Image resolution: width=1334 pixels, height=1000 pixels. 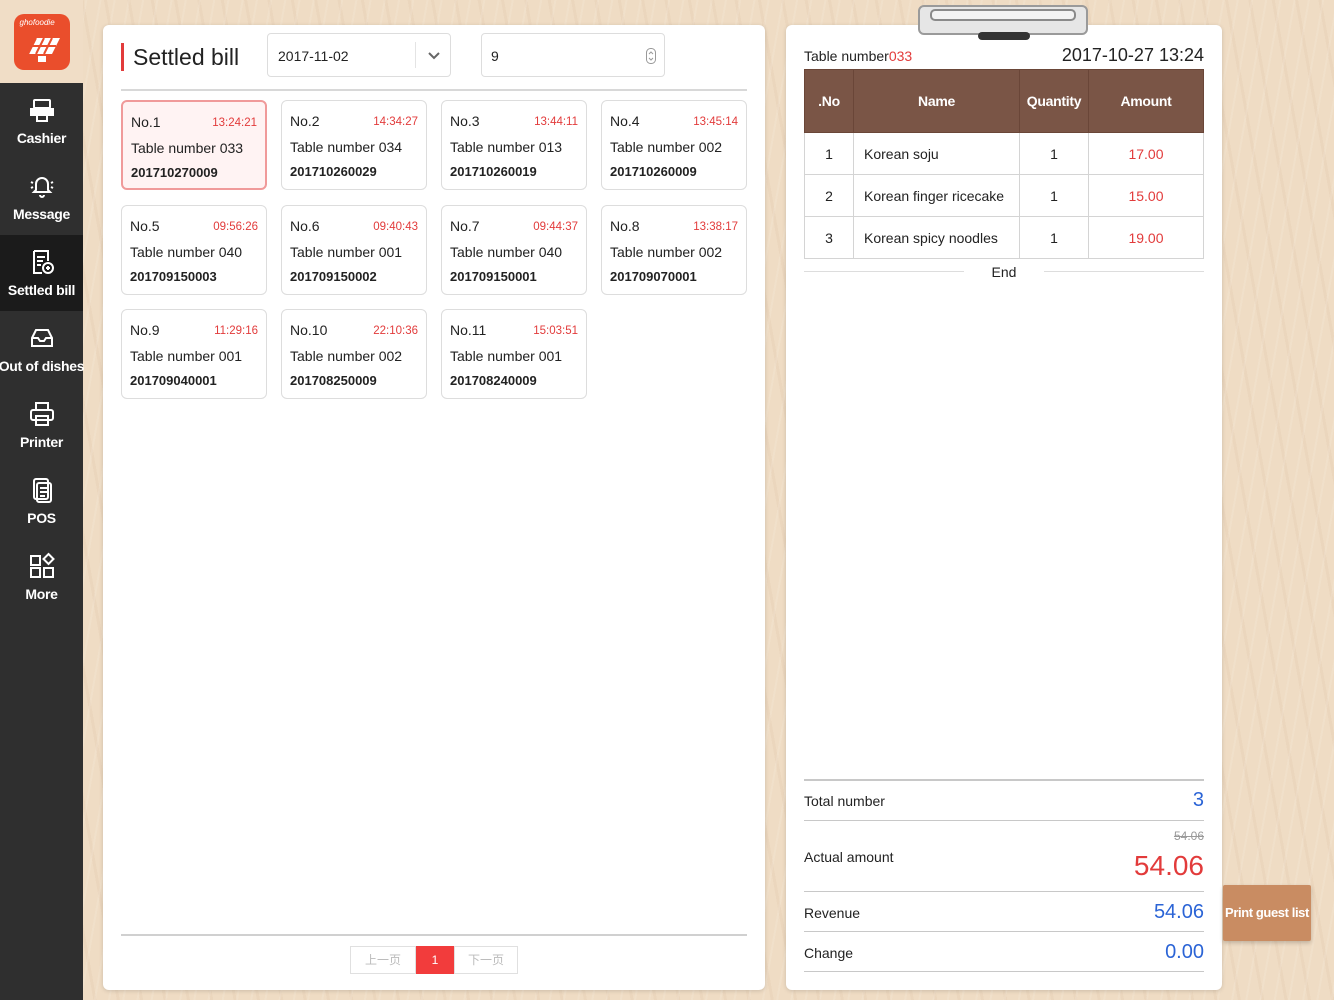 I want to click on chevron-down-icon, so click(x=434, y=55).